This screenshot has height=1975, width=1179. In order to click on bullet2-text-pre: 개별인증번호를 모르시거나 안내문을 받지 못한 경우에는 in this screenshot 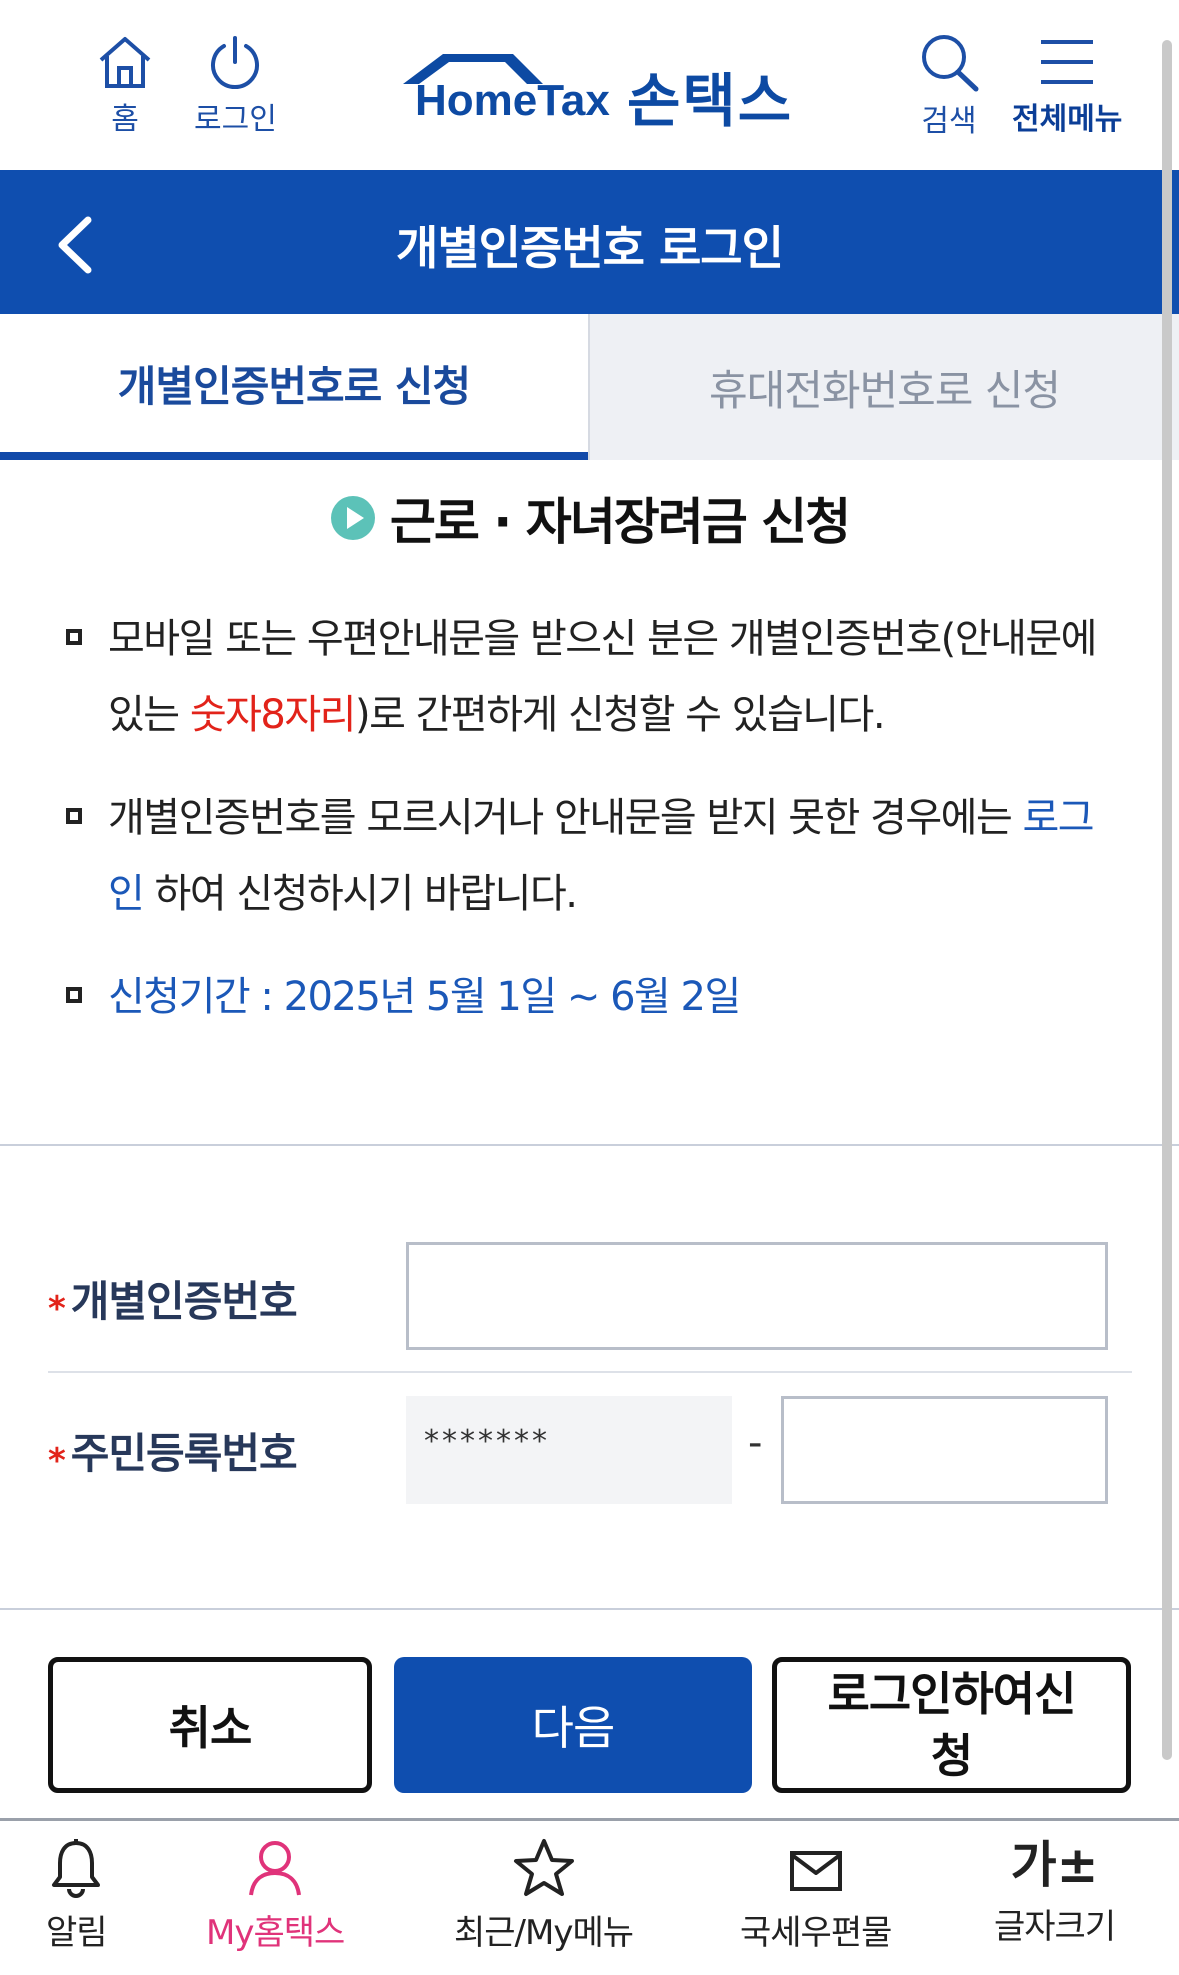, I will do `click(565, 818)`.